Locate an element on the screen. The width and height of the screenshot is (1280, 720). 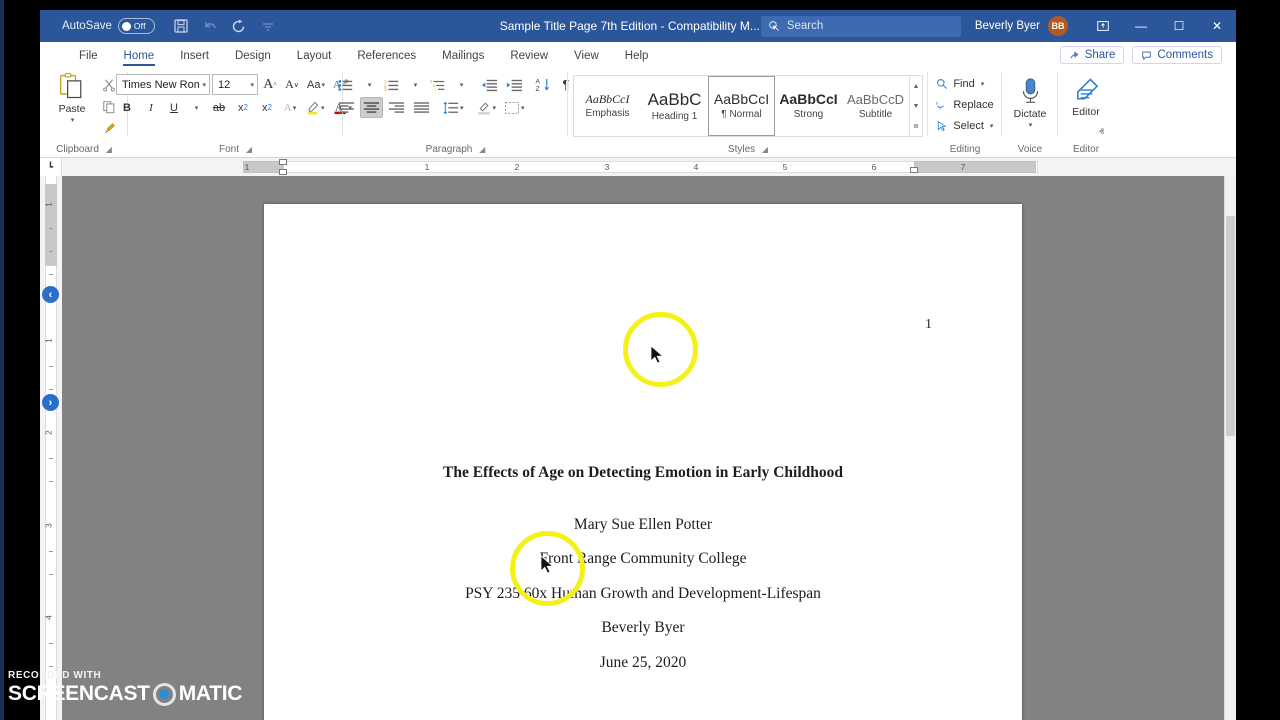
font-name-combo: Times New Rom ▾ is located at coordinates (162, 84).